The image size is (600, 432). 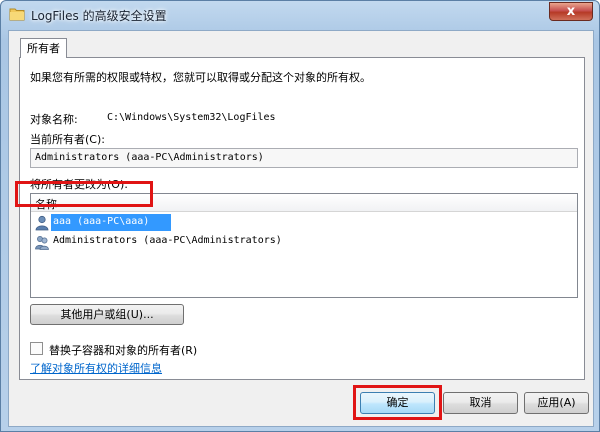 I want to click on close-button: x, so click(x=571, y=11).